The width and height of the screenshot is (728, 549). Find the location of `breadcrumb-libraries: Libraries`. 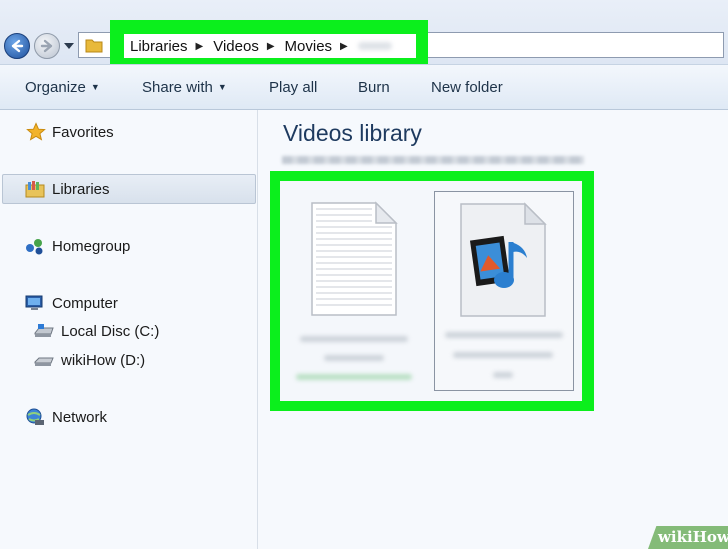

breadcrumb-libraries: Libraries is located at coordinates (158, 46).